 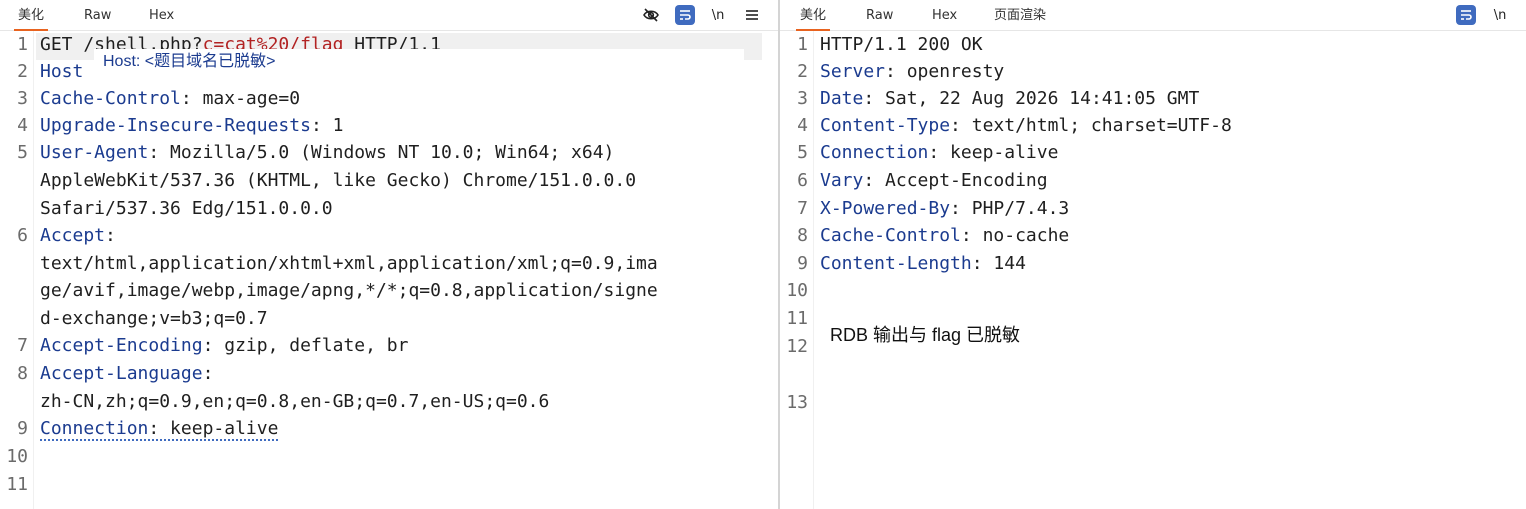 I want to click on header-line: Accept:, so click(x=78, y=235).